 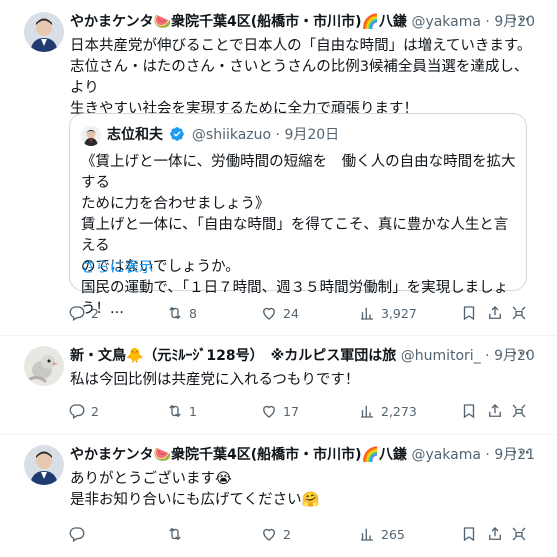 What do you see at coordinates (291, 313) in the screenshot?
I see `like-count: 24` at bounding box center [291, 313].